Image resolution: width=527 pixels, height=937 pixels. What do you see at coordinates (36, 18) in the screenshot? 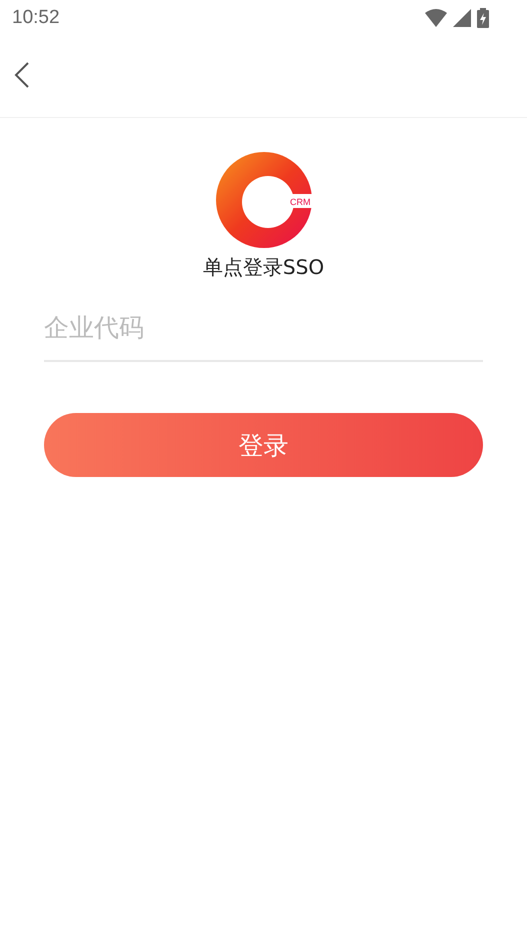
I see `status-time: 10:52` at bounding box center [36, 18].